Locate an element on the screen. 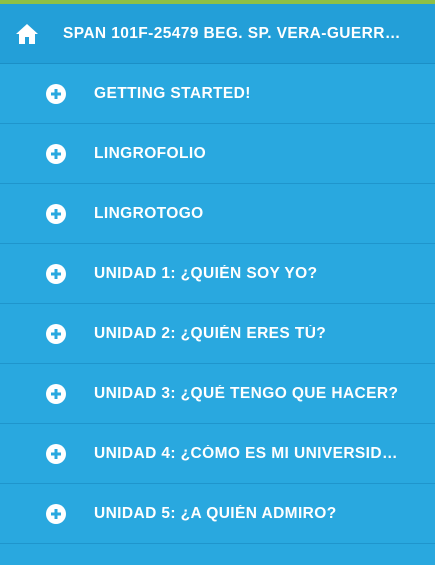  home-icon is located at coordinates (27, 34).